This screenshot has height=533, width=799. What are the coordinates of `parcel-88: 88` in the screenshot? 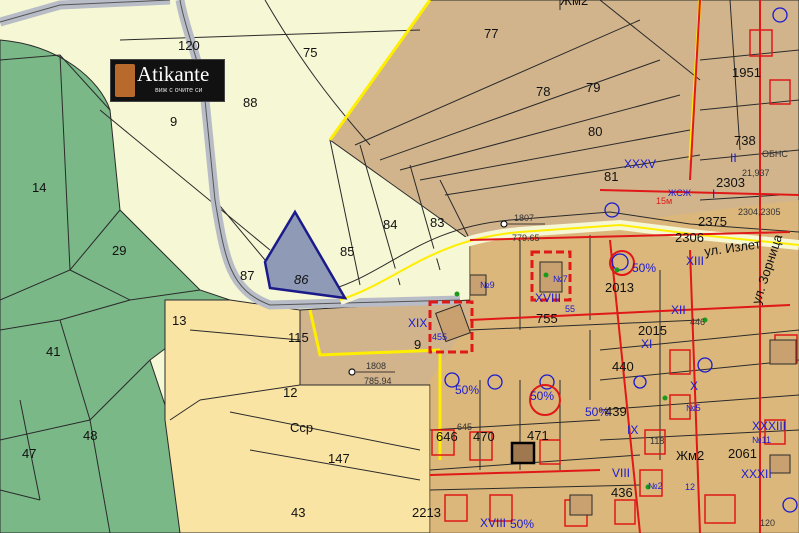 It's located at (250, 102).